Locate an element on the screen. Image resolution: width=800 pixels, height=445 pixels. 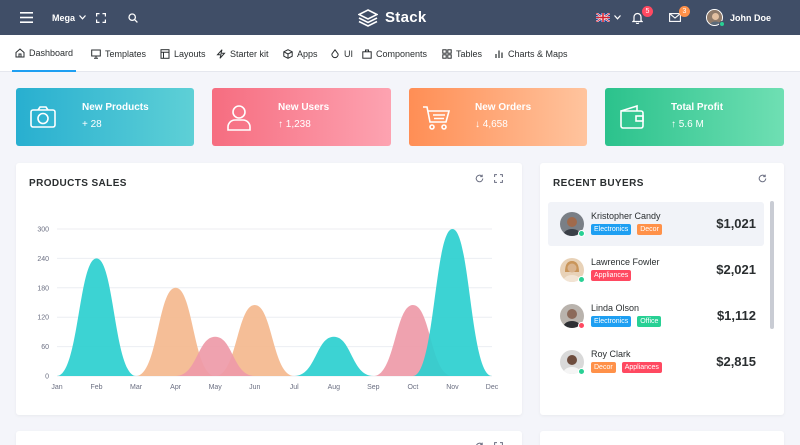
hamburger-icon is located at coordinates (26, 17).